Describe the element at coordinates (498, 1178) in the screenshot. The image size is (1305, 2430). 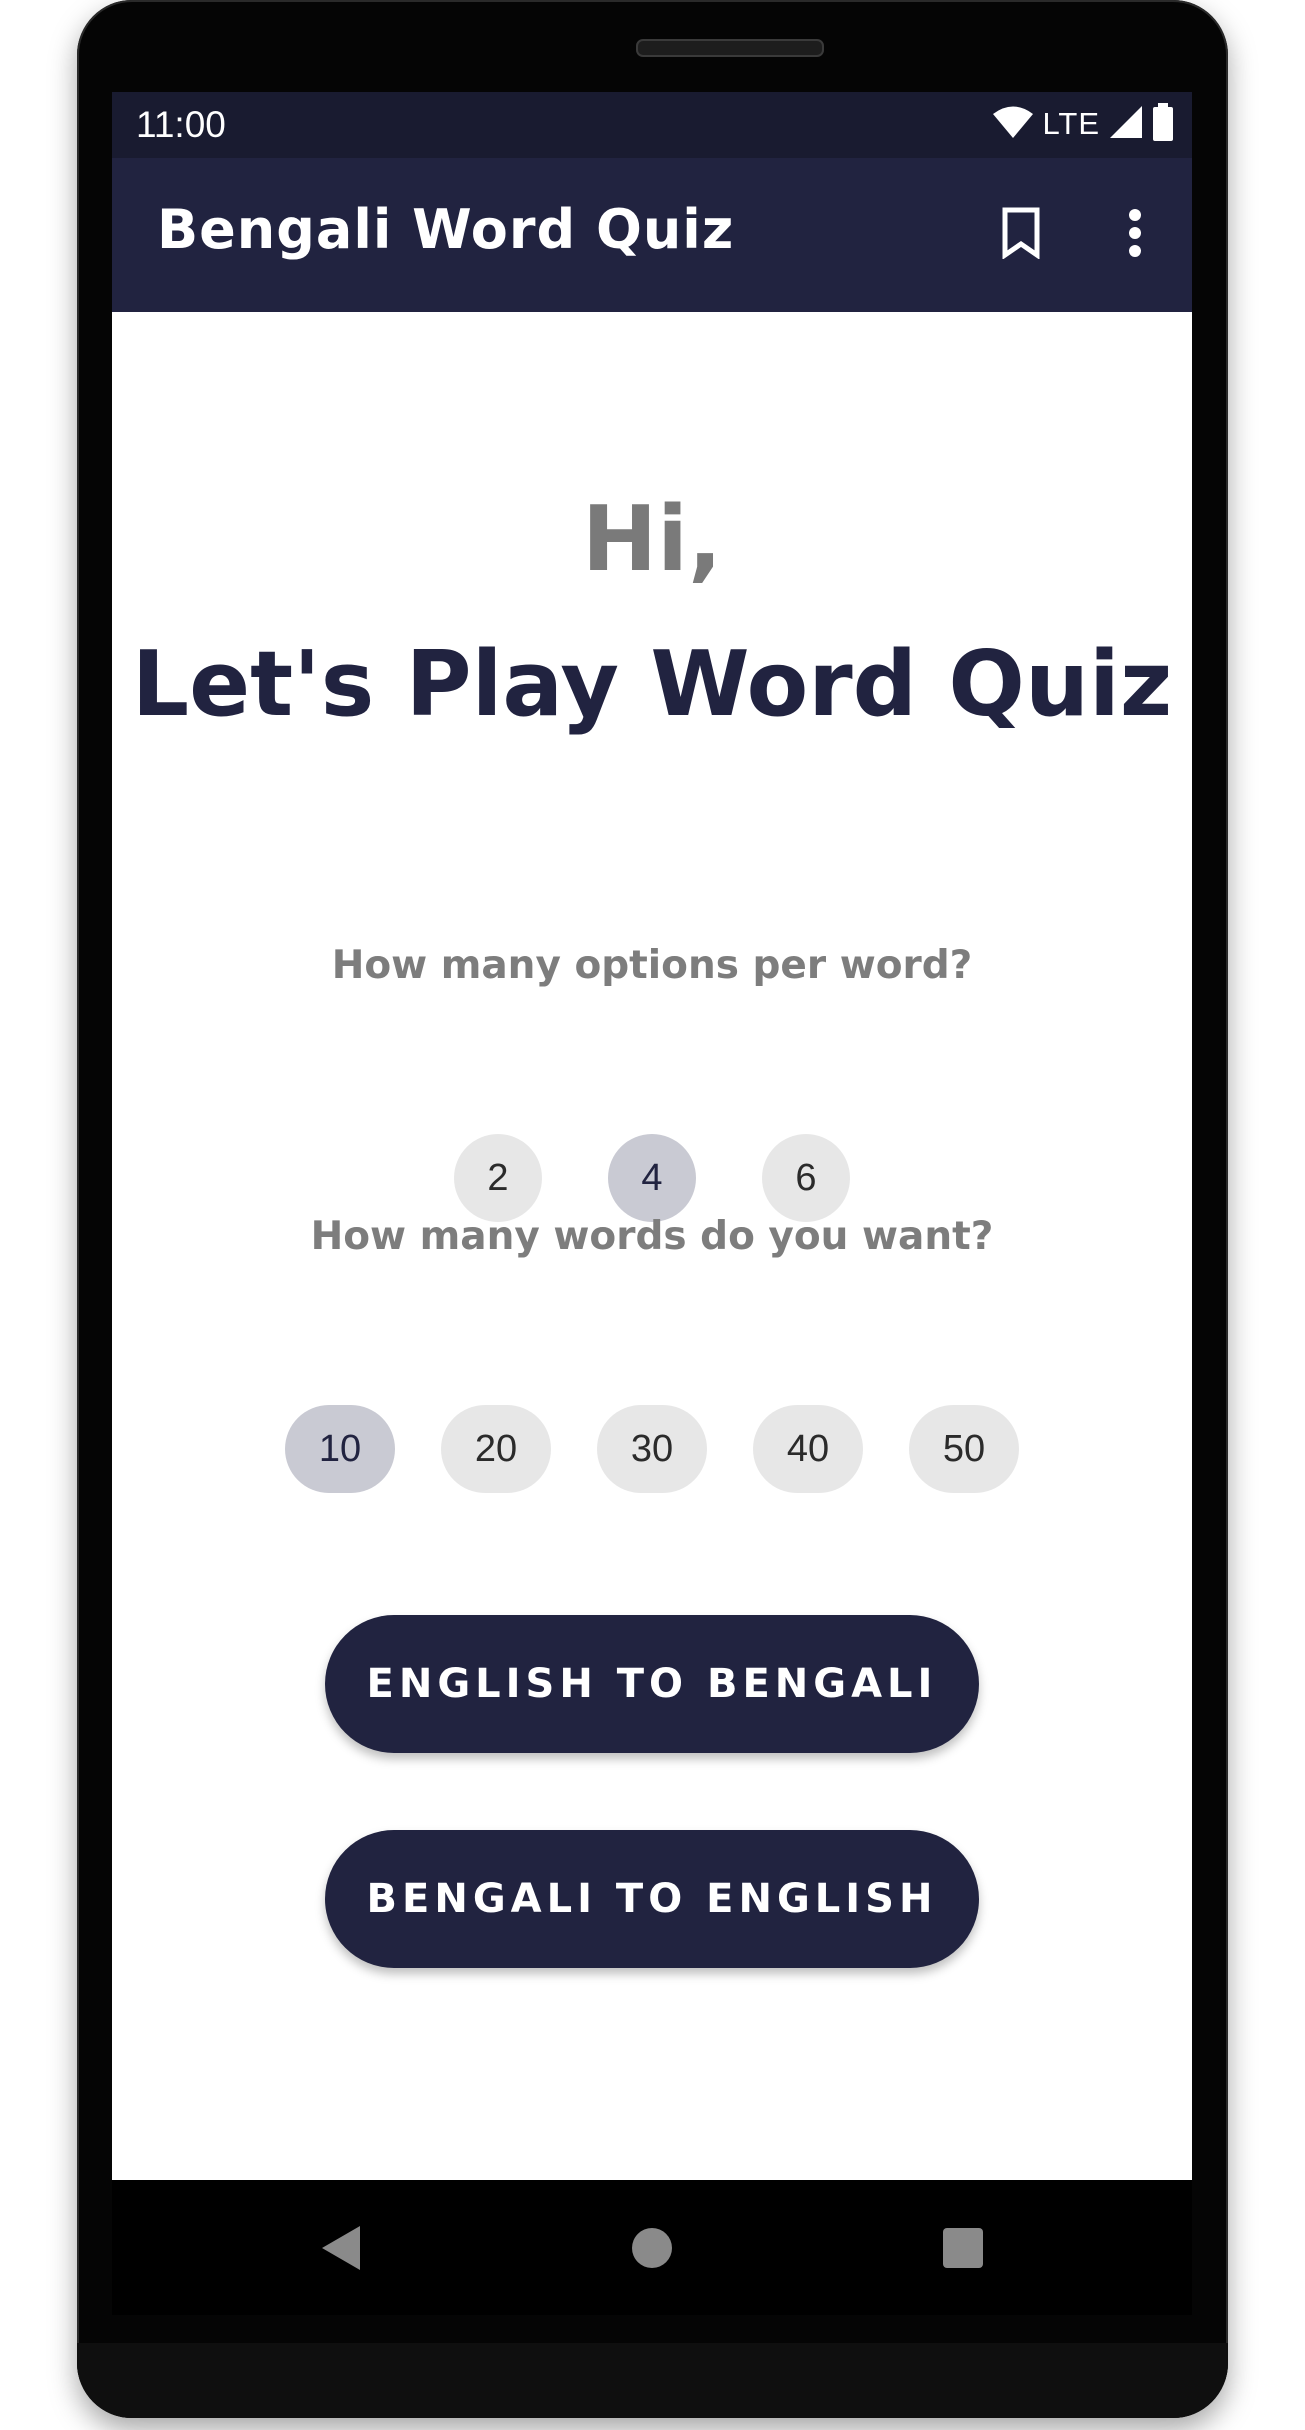
I see `option-chip-2: 2` at that location.